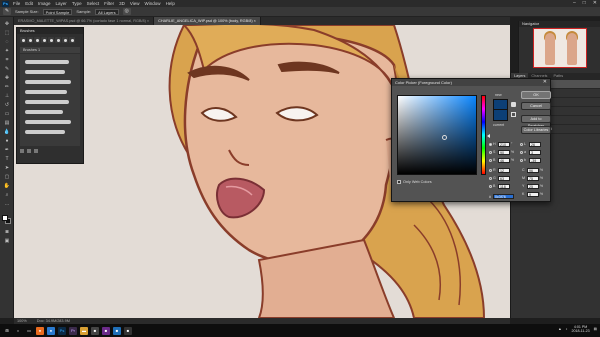  Describe the element at coordinates (7, 114) in the screenshot. I see `eraser-tool-icon: ▭` at that location.